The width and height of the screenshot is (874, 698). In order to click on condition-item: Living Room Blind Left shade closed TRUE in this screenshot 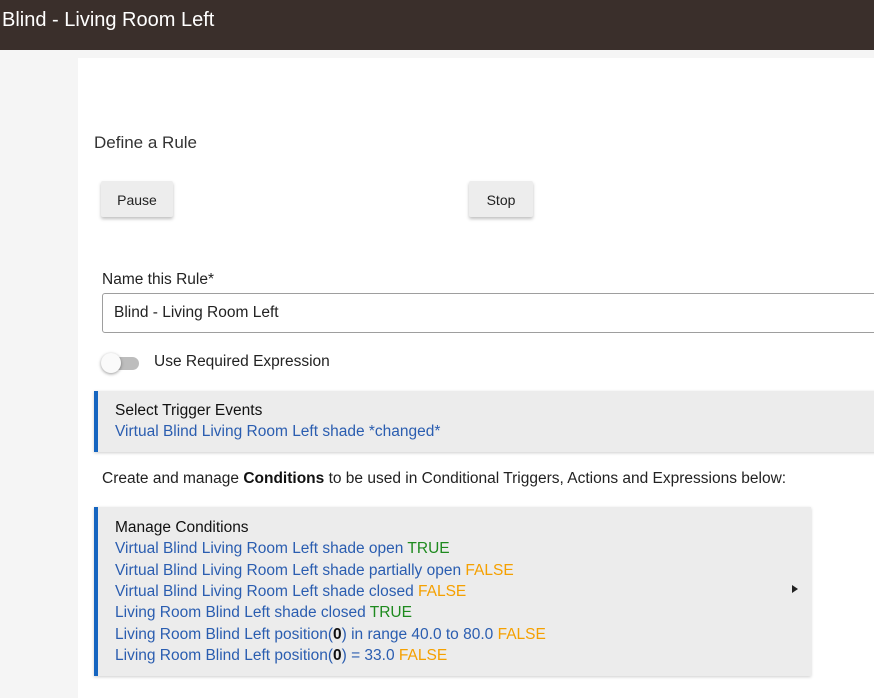, I will do `click(263, 612)`.